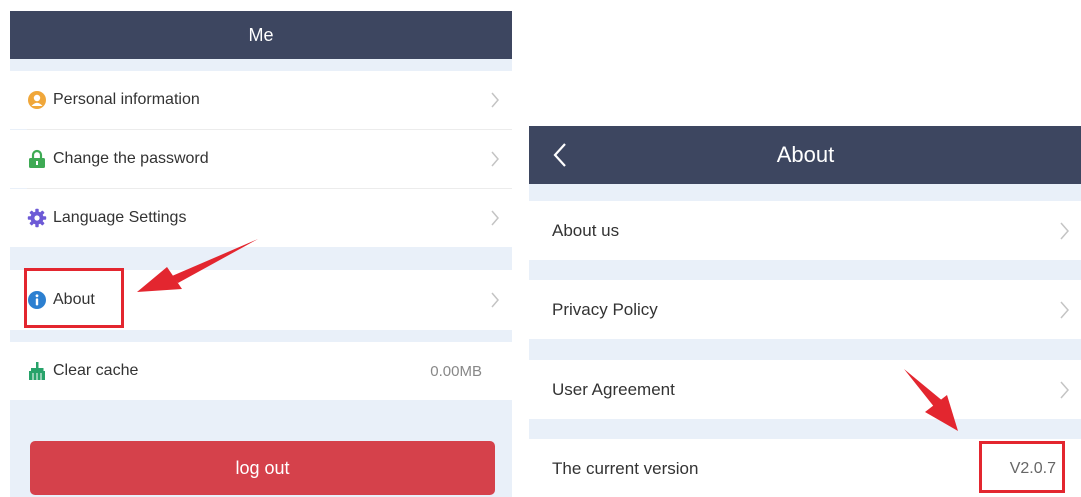  I want to click on menu-item-clear-cache: Clear cache 0.00MB, so click(261, 371).